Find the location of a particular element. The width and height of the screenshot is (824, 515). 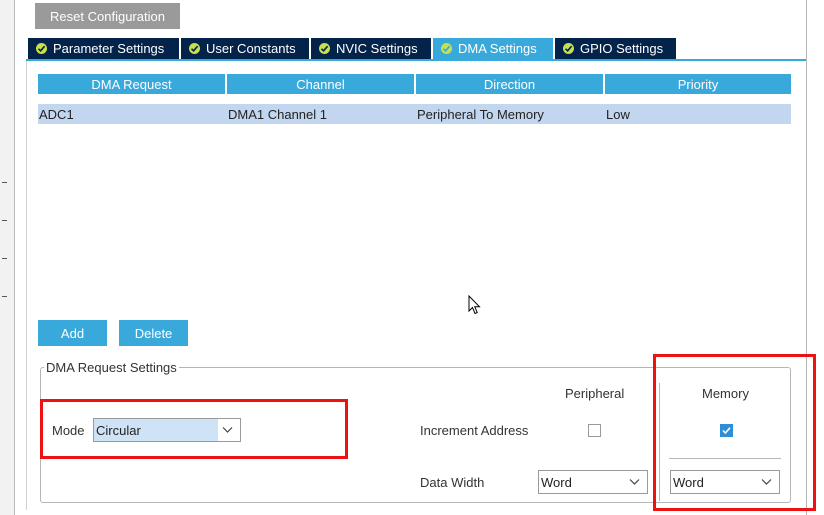

peripheral-data-width-value: Word is located at coordinates (556, 482).